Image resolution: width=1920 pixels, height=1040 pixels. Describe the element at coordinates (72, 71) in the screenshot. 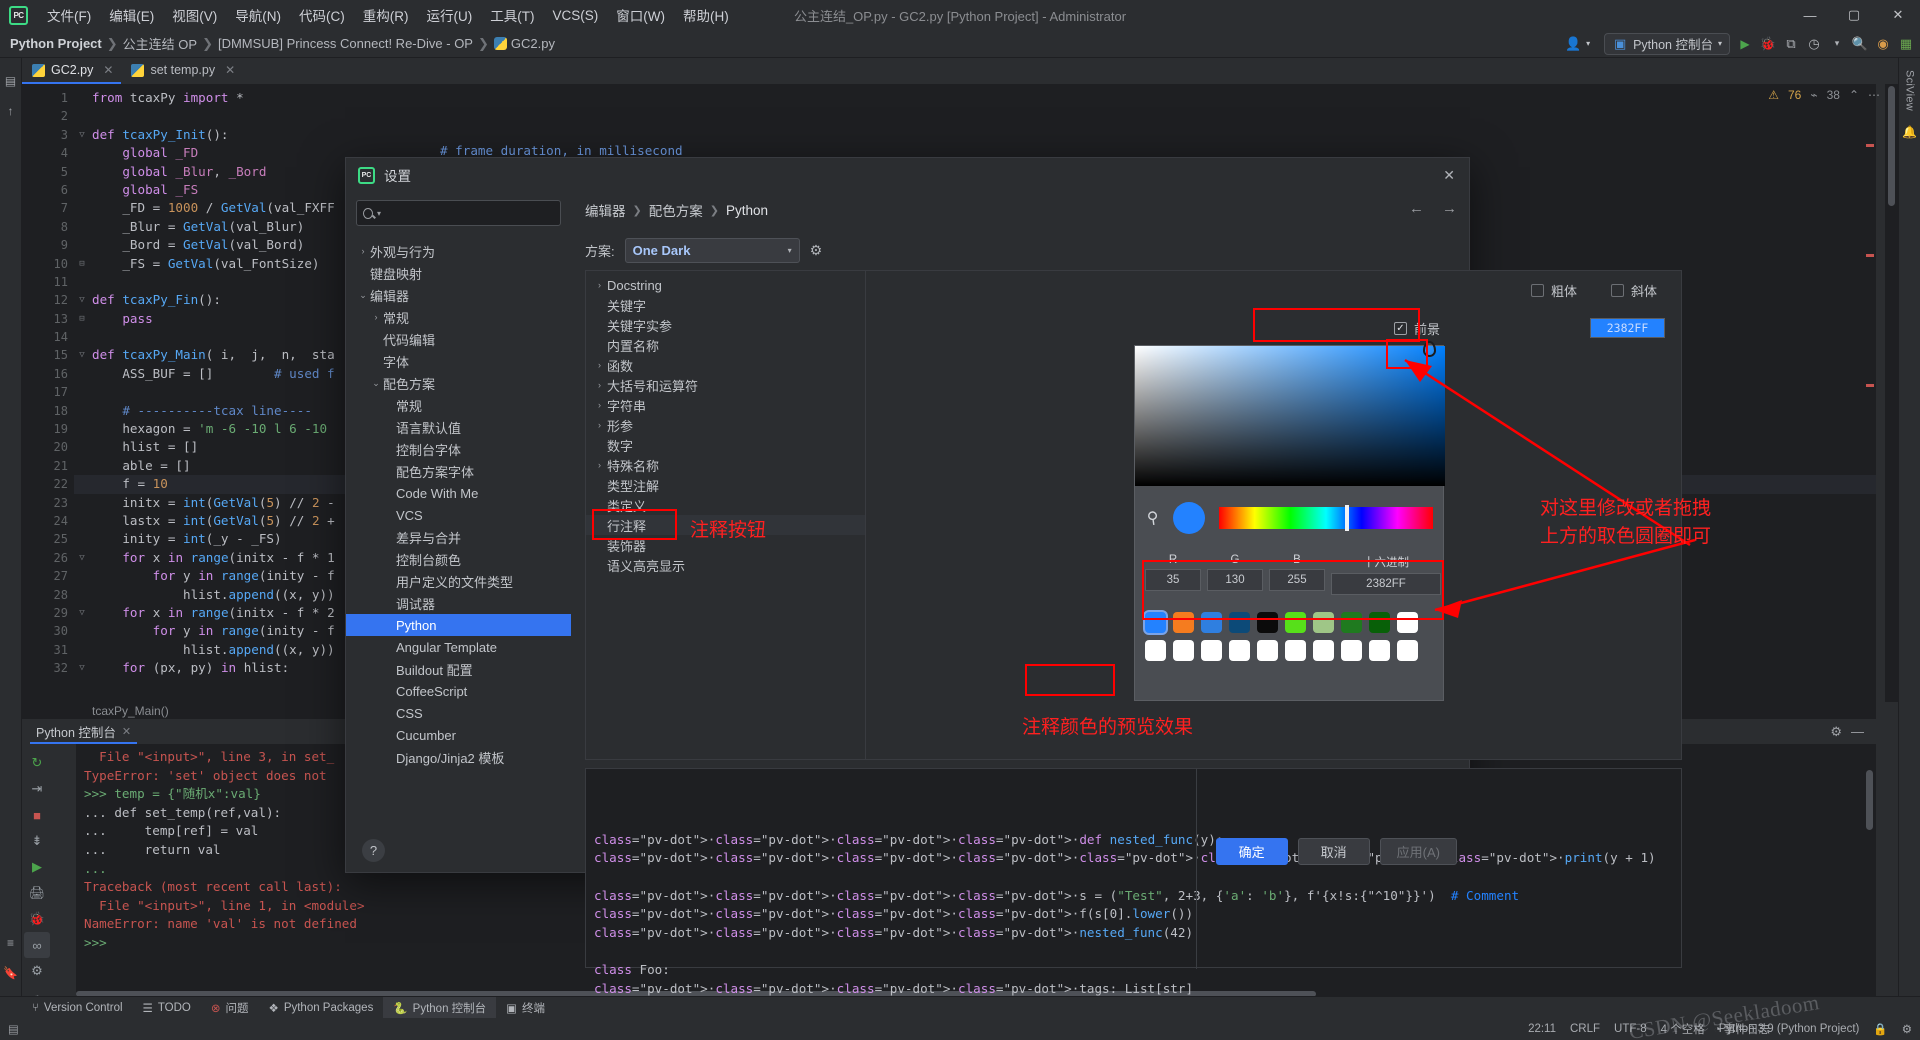

I see `editor-tab-gc2: GC2.py ✕` at that location.